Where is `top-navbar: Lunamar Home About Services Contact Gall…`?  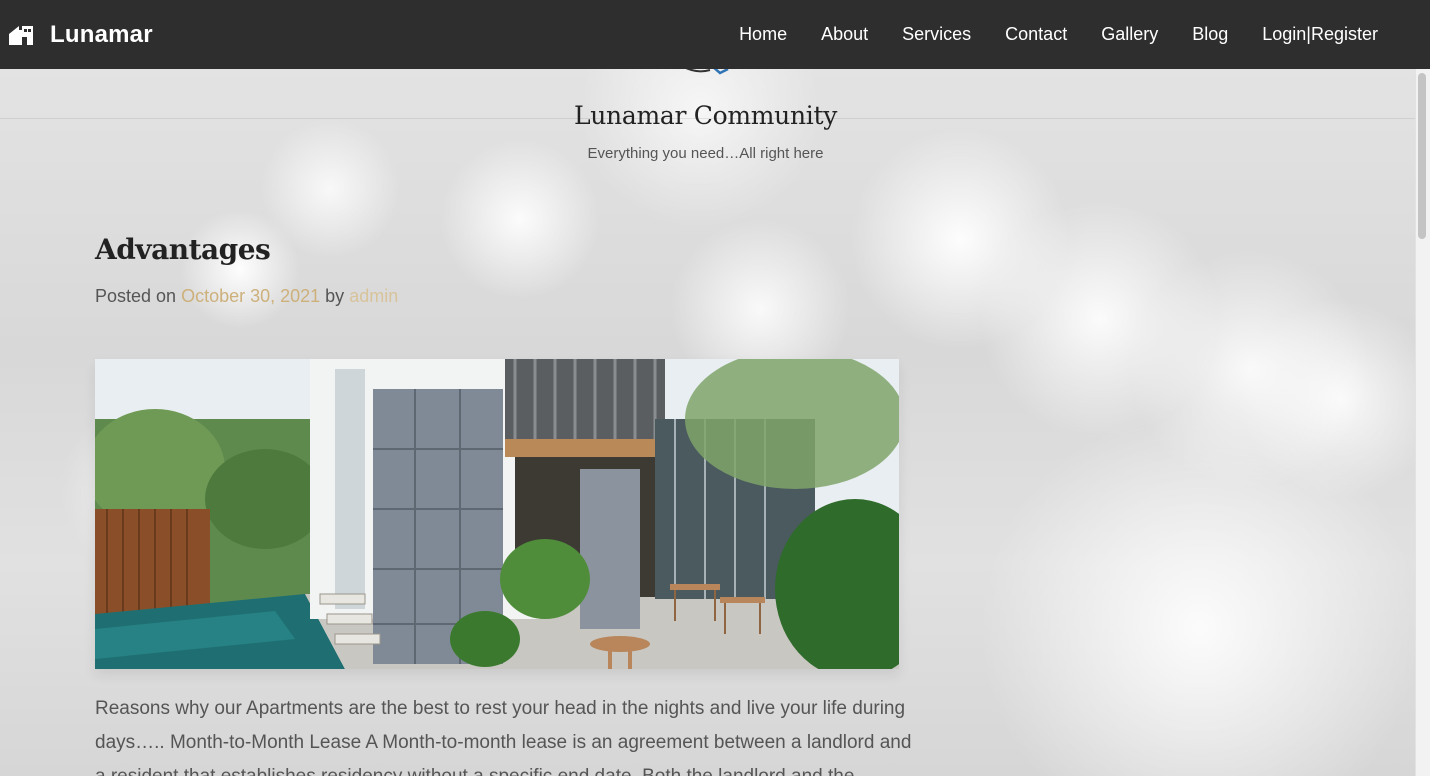
top-navbar: Lunamar Home About Services Contact Gall… is located at coordinates (715, 34).